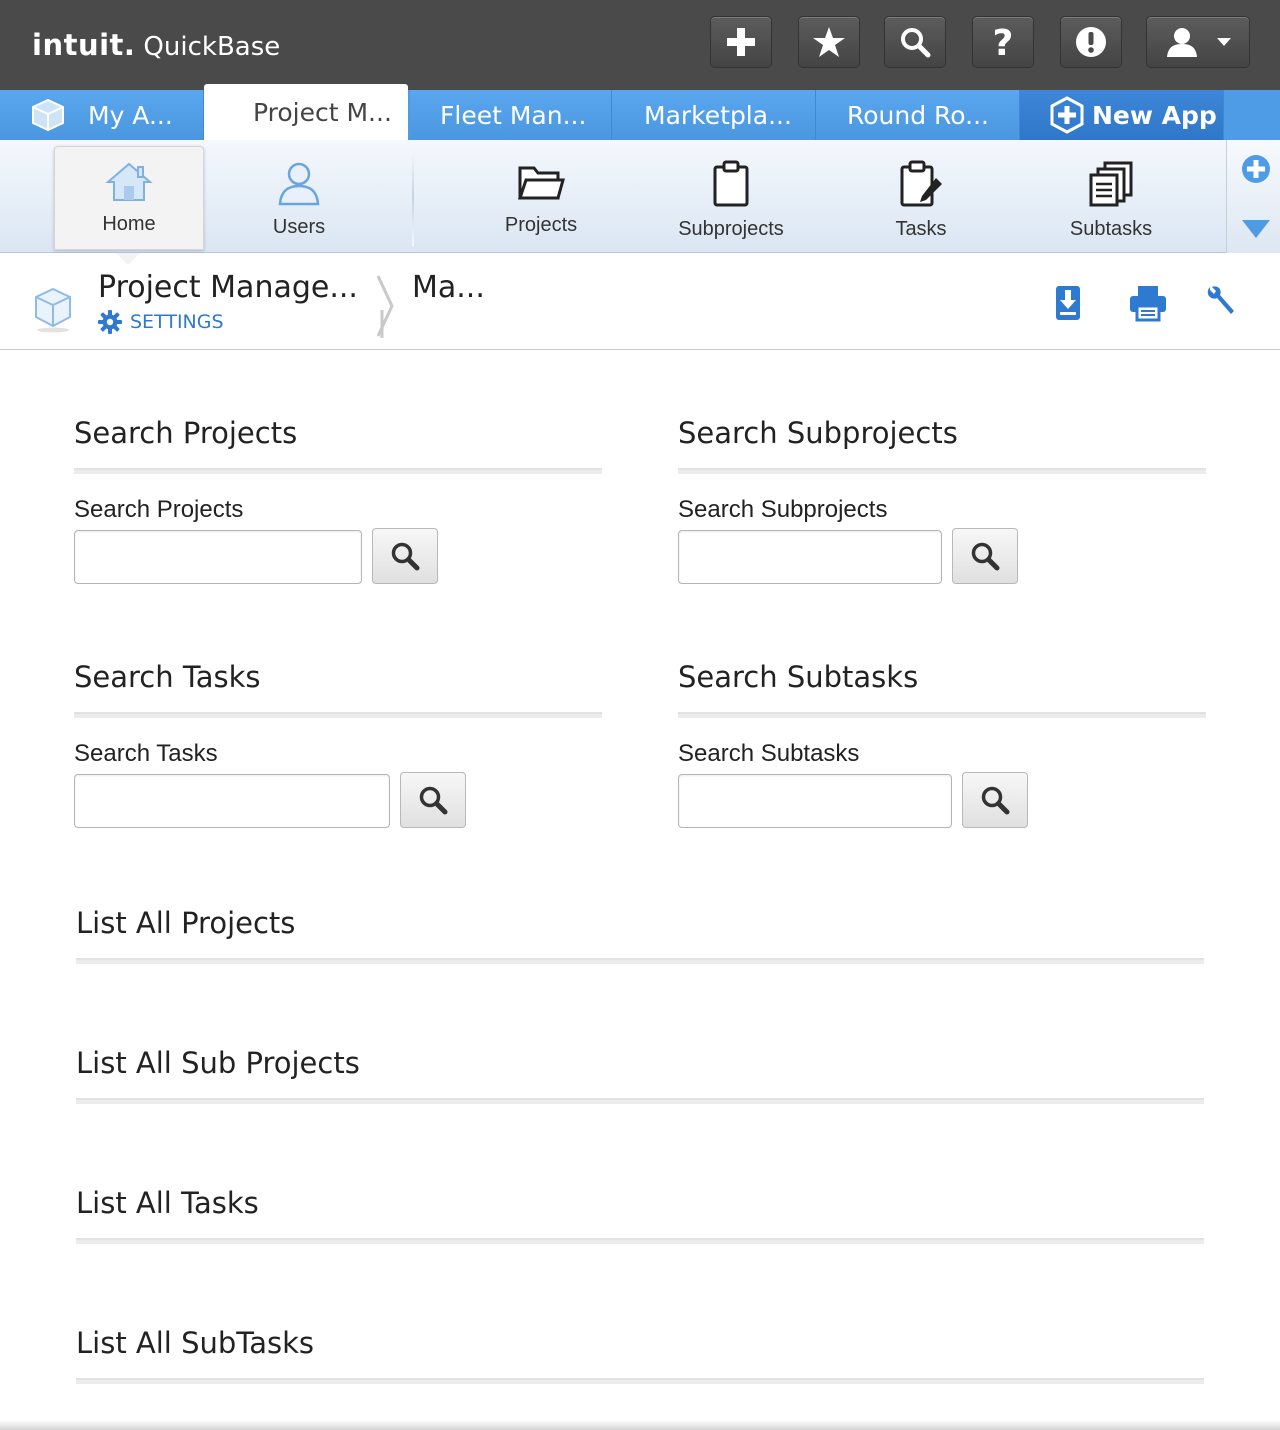 This screenshot has width=1280, height=1430. I want to click on search-subtasks-input, so click(815, 801).